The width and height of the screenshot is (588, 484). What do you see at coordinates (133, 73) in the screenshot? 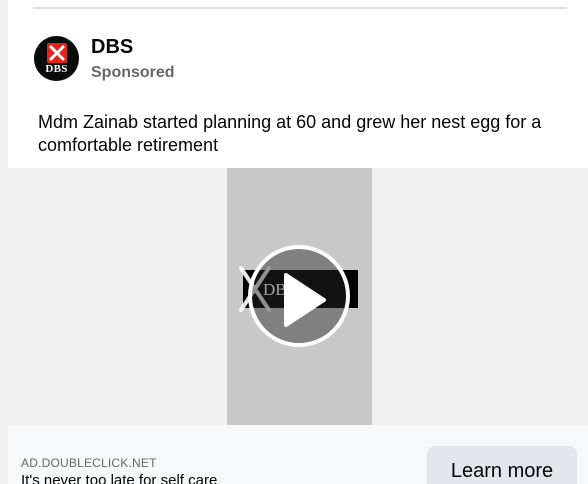
I see `sponsored-label: Sponsored` at bounding box center [133, 73].